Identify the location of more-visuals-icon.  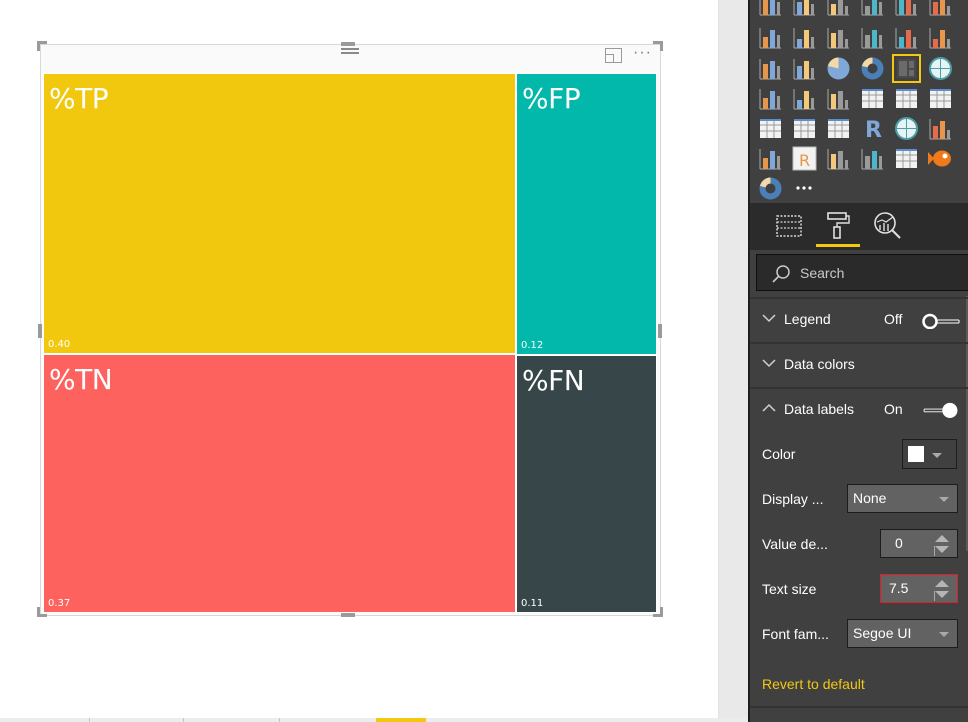
(804, 188).